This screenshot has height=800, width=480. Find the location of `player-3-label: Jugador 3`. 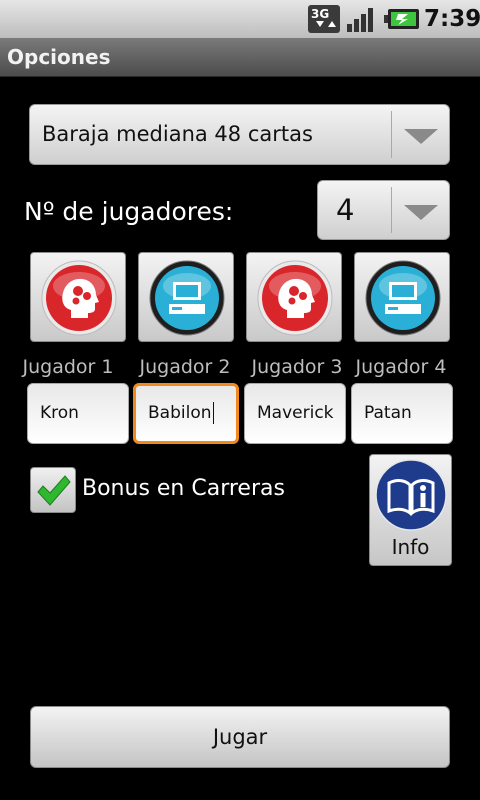

player-3-label: Jugador 3 is located at coordinates (297, 367).